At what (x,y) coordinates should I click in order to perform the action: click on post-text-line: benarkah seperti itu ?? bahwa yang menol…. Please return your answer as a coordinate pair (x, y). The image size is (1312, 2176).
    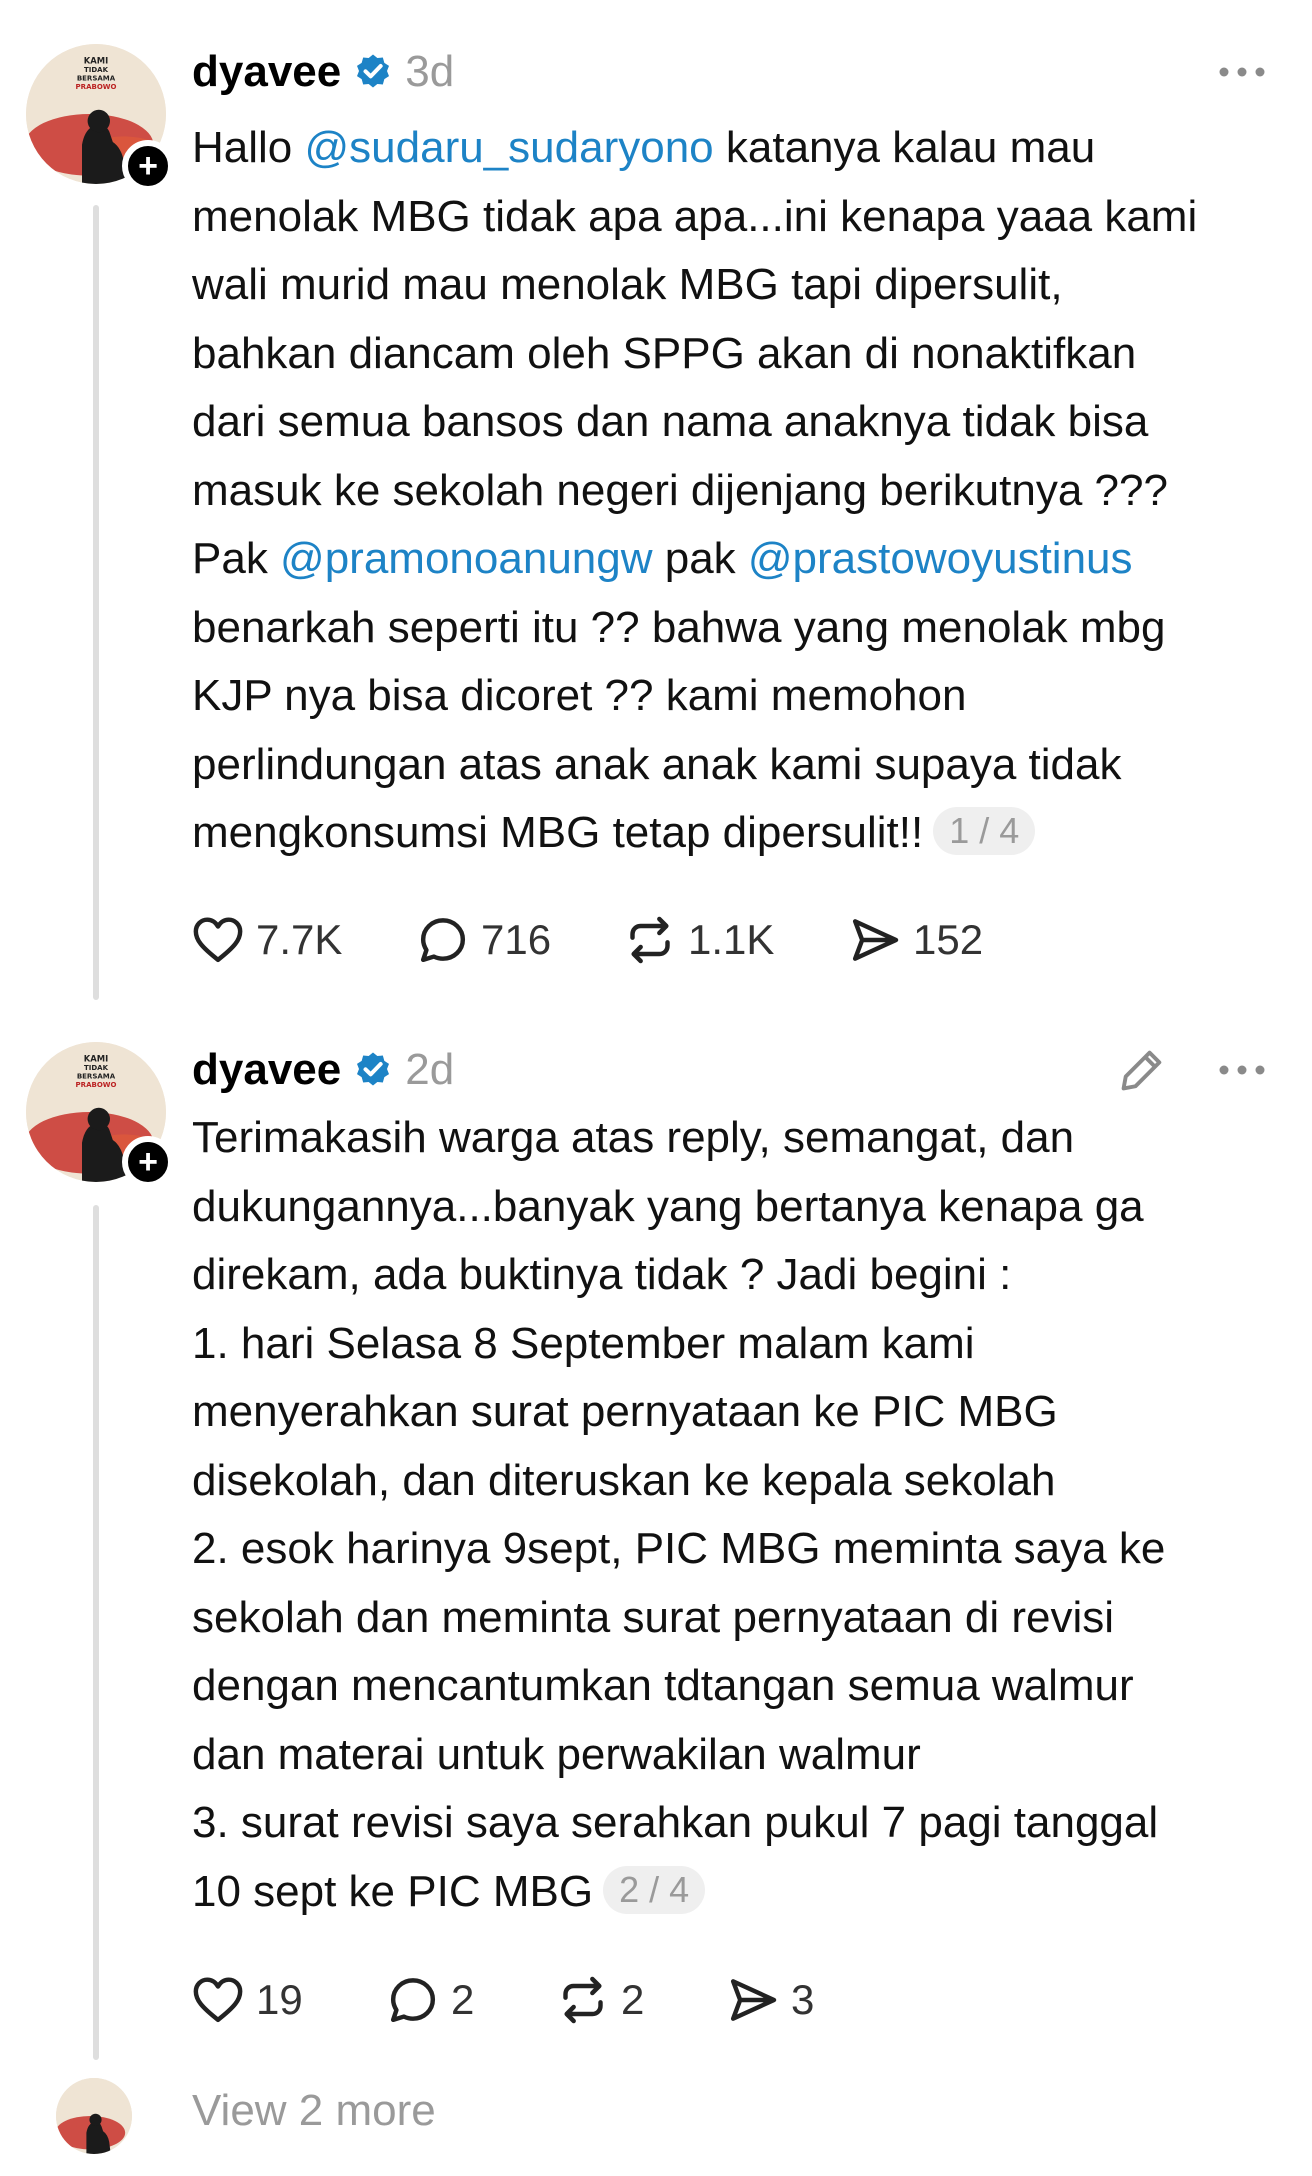
    Looking at the image, I should click on (732, 628).